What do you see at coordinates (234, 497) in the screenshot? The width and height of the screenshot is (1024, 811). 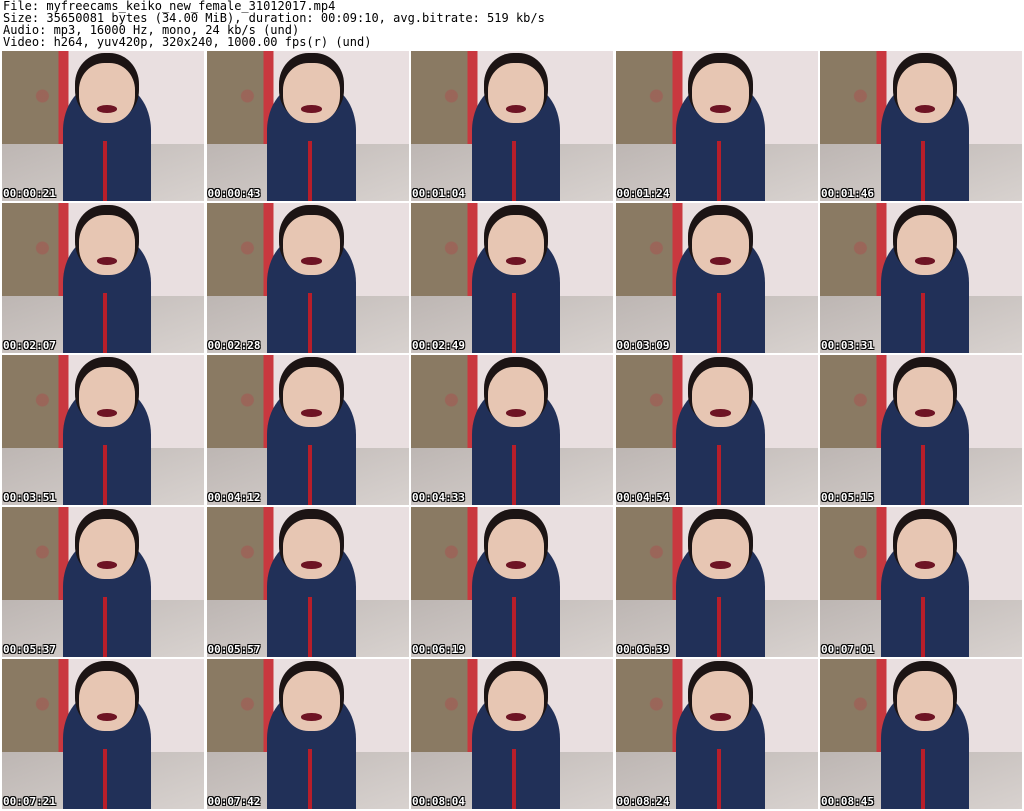 I see `frame-timestamp: 00:04:12` at bounding box center [234, 497].